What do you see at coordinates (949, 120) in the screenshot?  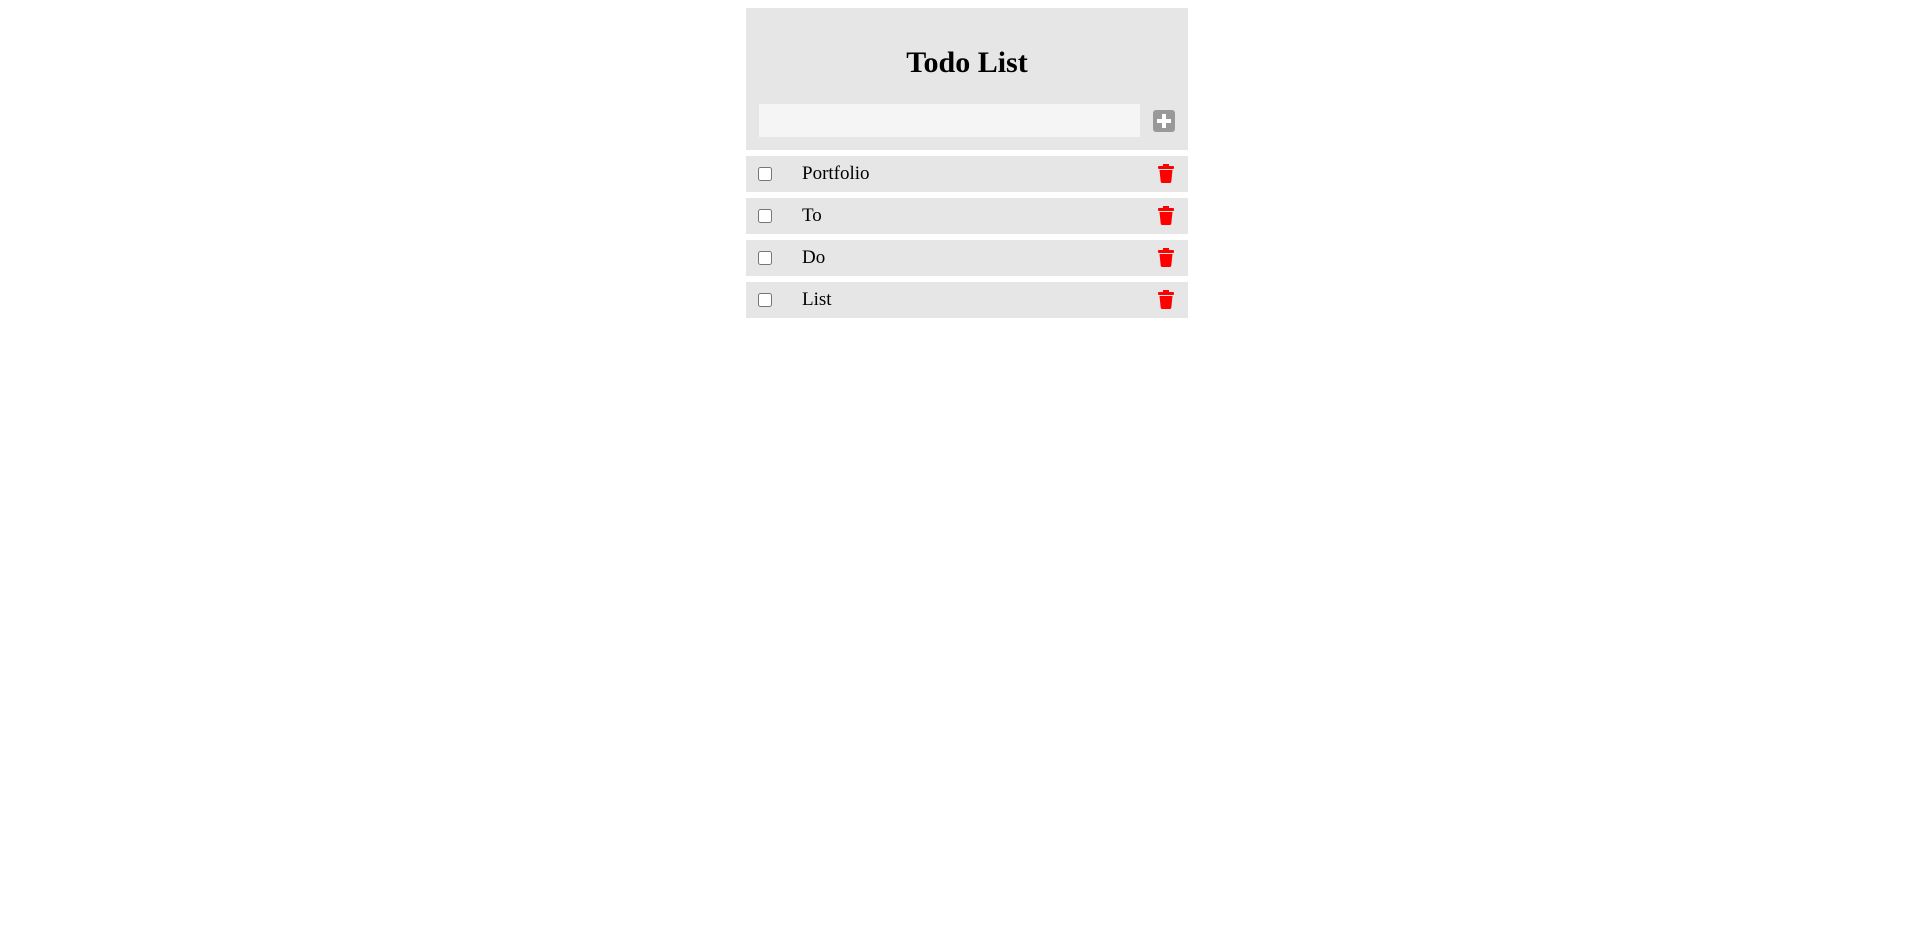 I see `new-todo-input` at bounding box center [949, 120].